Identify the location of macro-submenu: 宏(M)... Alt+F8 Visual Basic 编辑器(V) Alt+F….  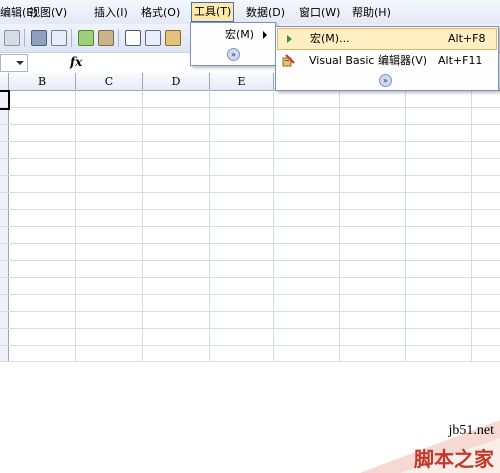
(387, 58).